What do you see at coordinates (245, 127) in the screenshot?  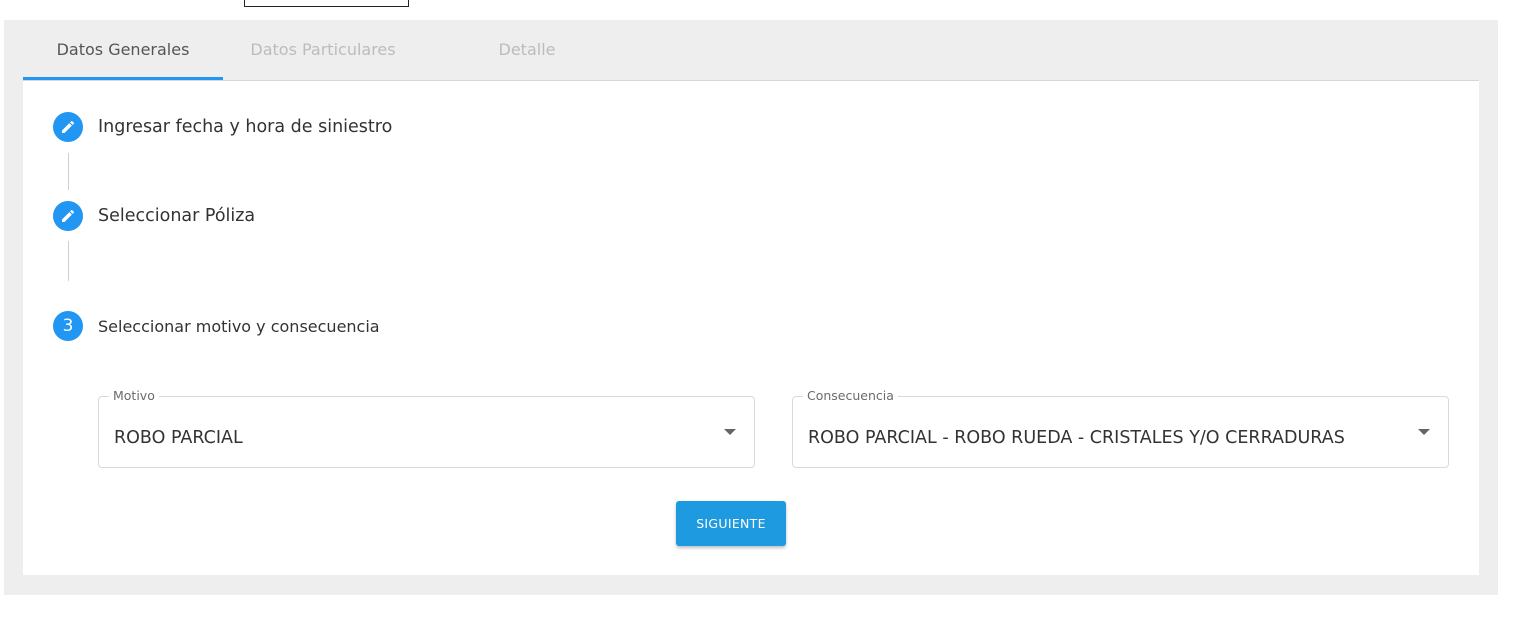 I see `step-1-label: Ingresar fecha y hora de siniestro` at bounding box center [245, 127].